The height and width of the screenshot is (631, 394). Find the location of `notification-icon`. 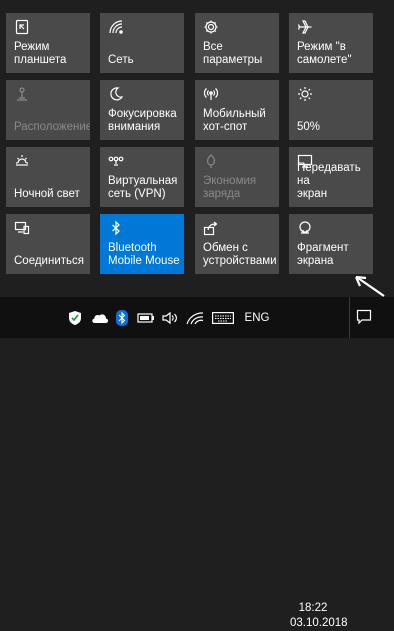

notification-icon is located at coordinates (364, 317).